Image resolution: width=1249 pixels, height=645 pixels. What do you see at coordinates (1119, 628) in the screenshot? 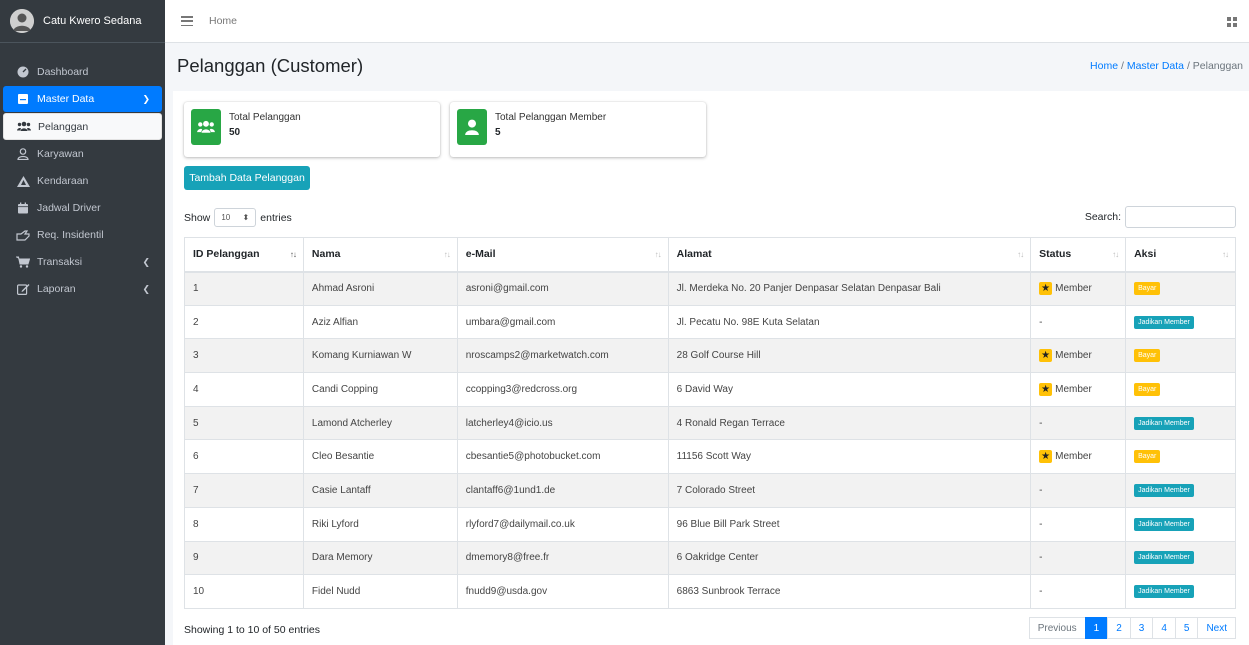
I see `pagination-page-2: 2` at bounding box center [1119, 628].